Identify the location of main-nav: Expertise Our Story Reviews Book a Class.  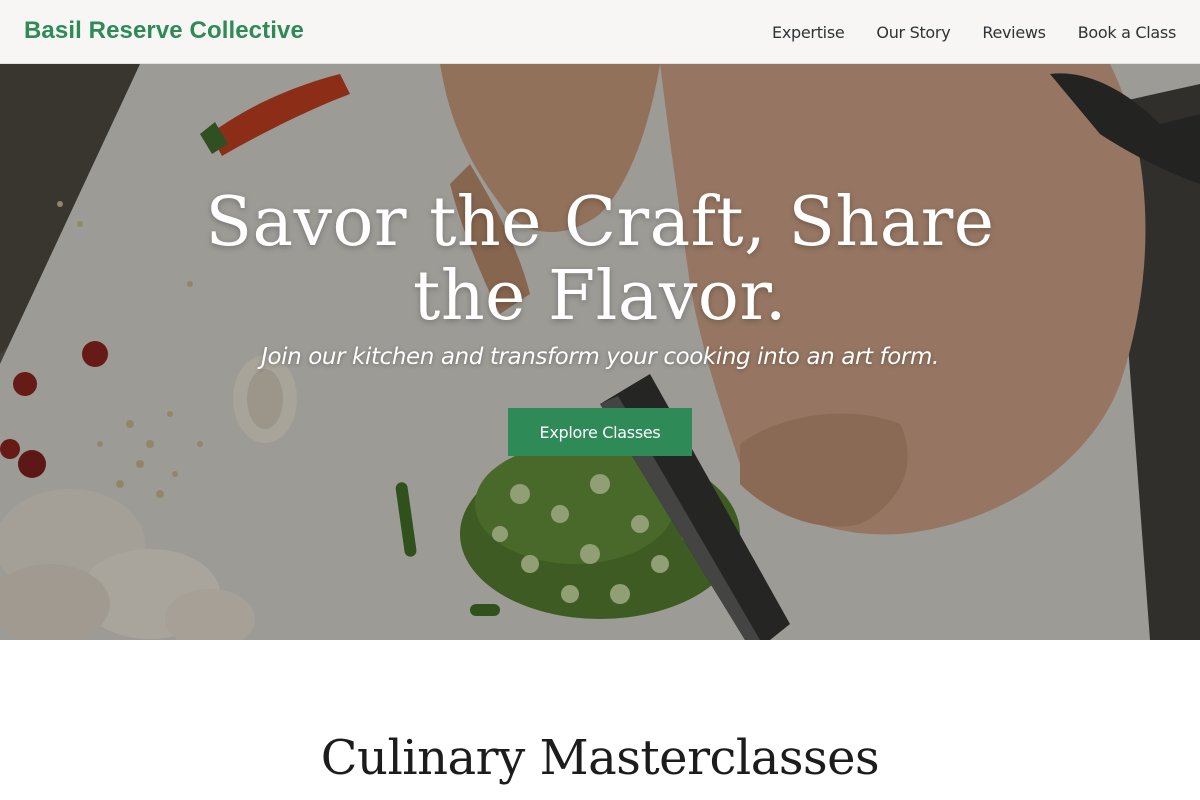
(958, 32).